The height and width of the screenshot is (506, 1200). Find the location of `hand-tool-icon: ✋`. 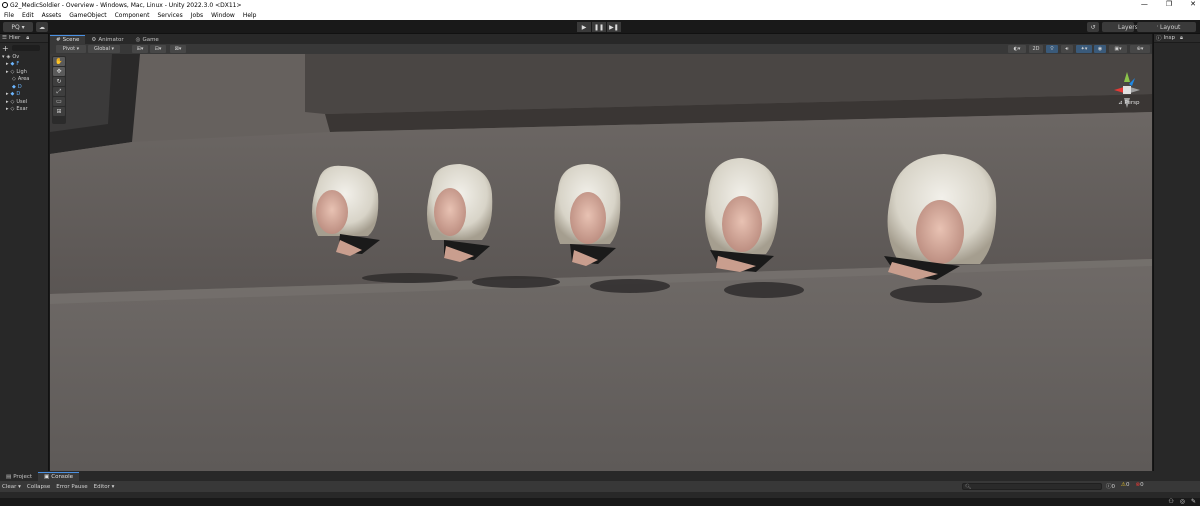

hand-tool-icon: ✋ is located at coordinates (59, 61).